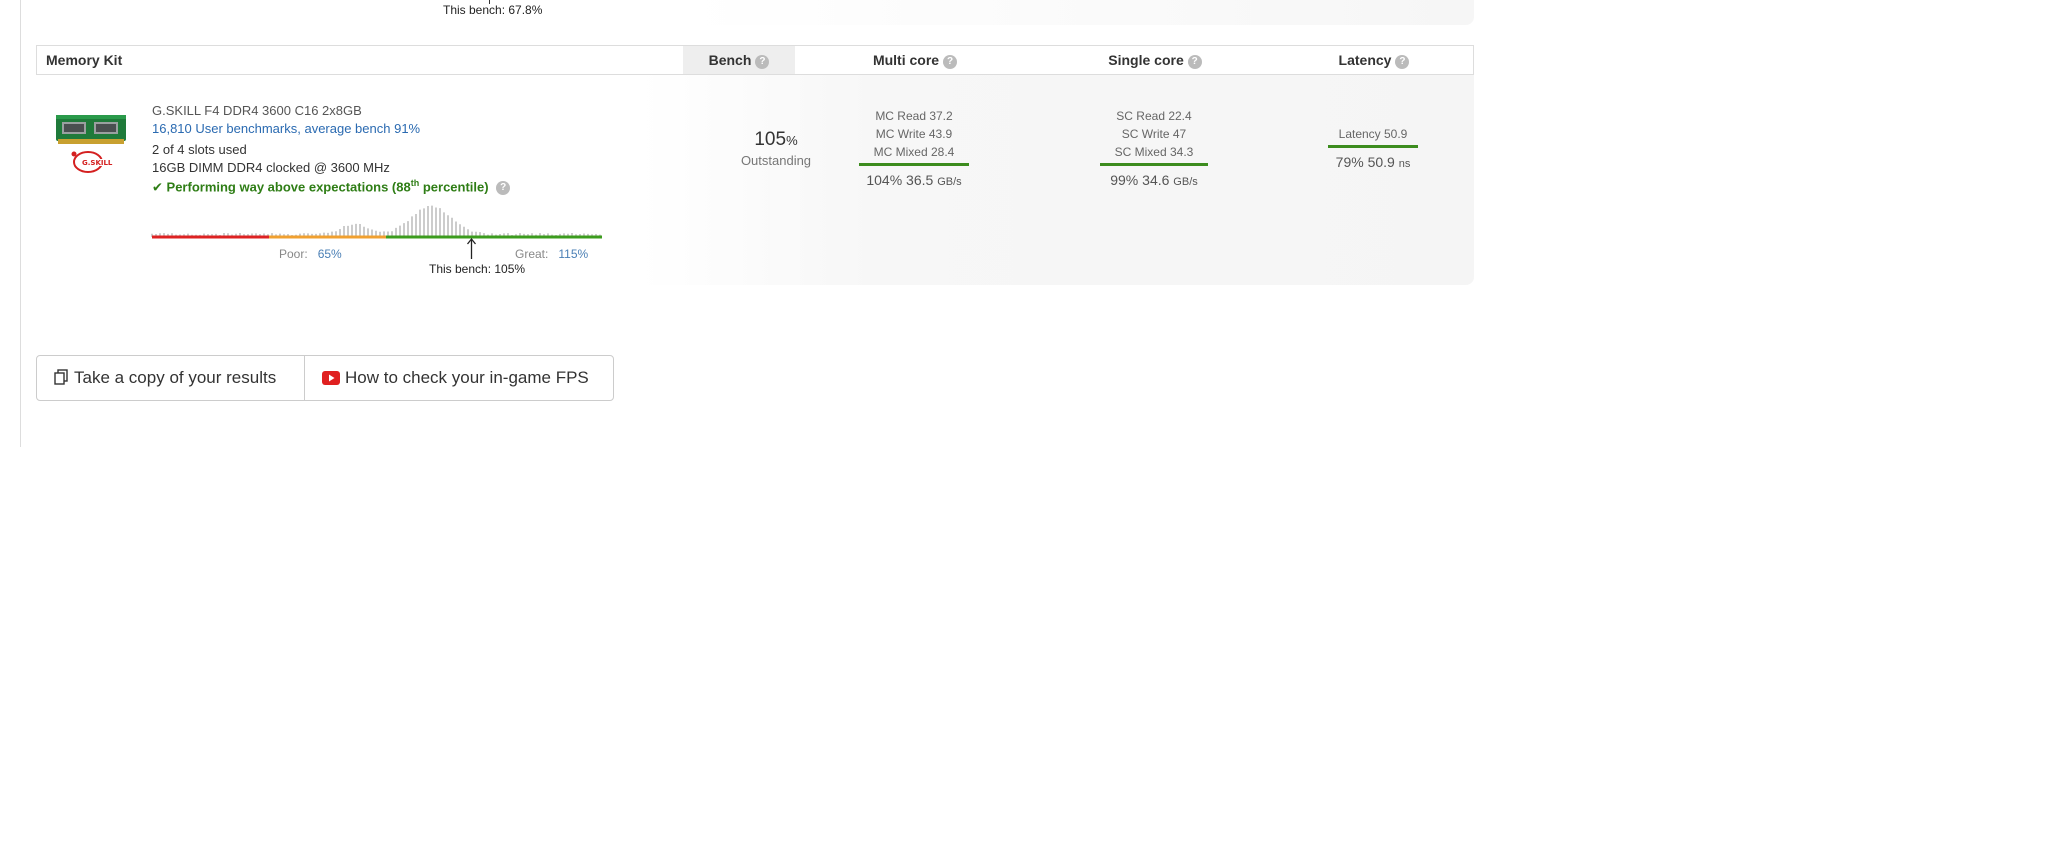  Describe the element at coordinates (914, 134) in the screenshot. I see `mc-write: MC Write 43.9` at that location.